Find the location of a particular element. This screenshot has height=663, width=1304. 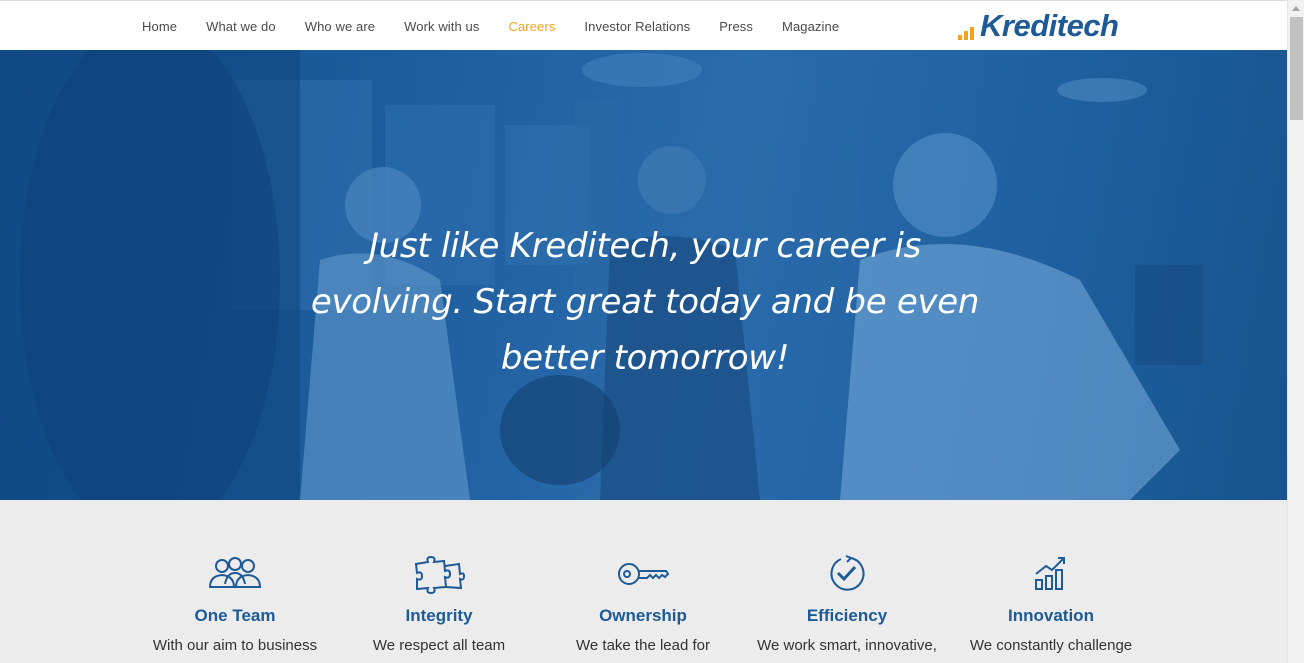

value-title: One Team is located at coordinates (235, 615).